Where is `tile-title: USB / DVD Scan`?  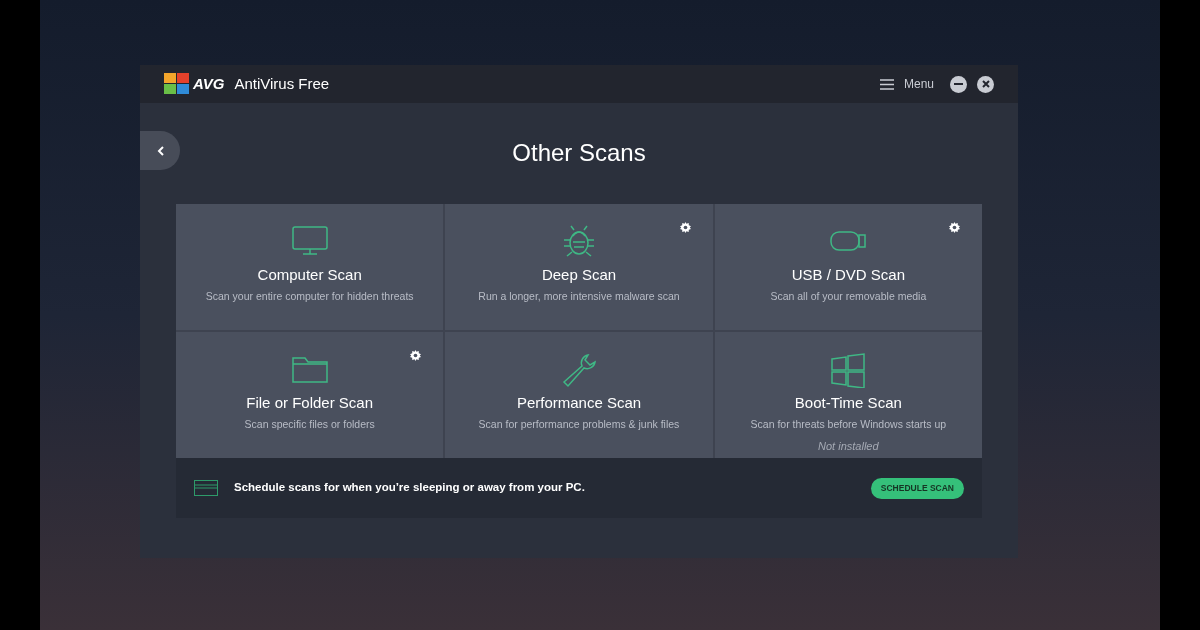
tile-title: USB / DVD Scan is located at coordinates (848, 275).